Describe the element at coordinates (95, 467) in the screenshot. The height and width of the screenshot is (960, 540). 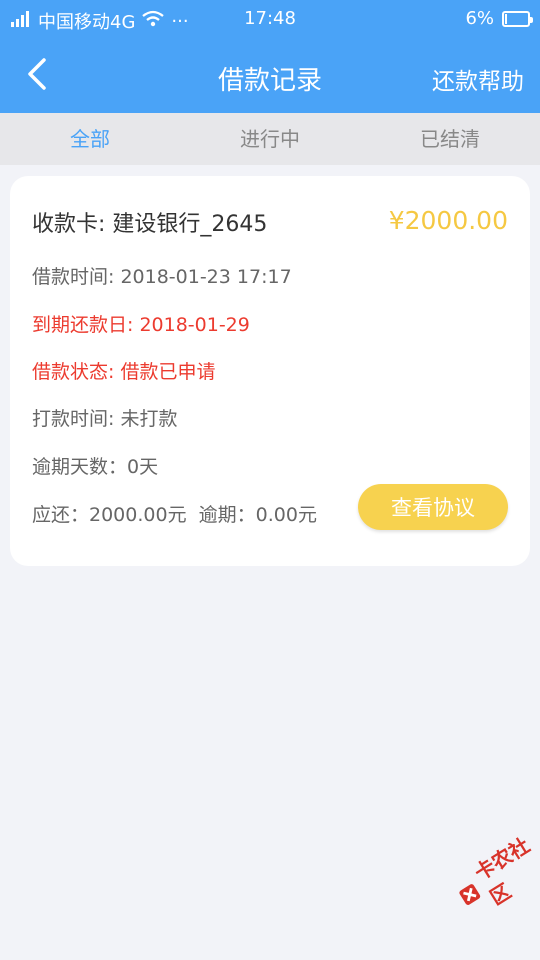
I see `overdue-days: 逾期天数：0天` at that location.